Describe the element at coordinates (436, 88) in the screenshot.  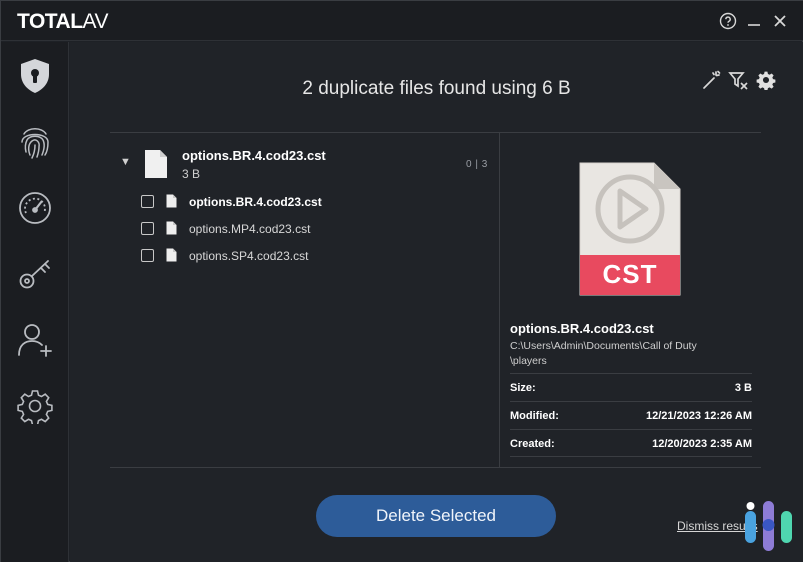
I see `results-headline: 2 duplicate files found using 6 B` at that location.